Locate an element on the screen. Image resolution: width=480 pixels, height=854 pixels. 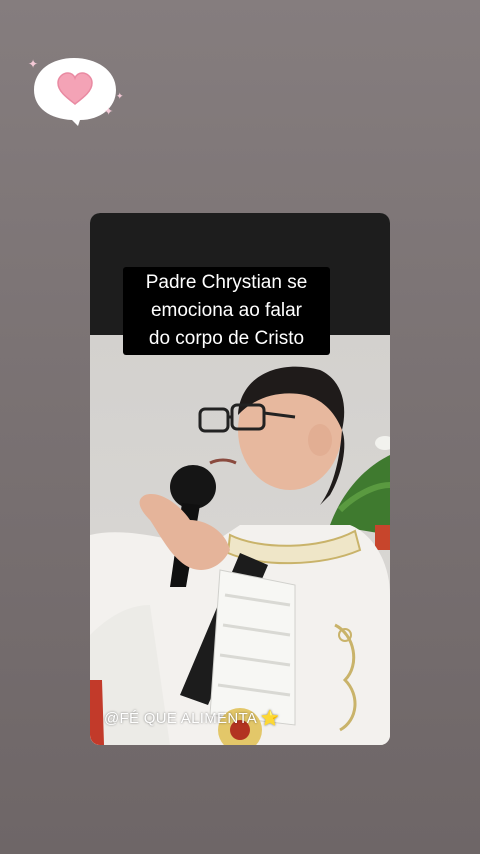
account-watermark: @FÉ QUE ALIMENTA ⭐ is located at coordinates (192, 718).